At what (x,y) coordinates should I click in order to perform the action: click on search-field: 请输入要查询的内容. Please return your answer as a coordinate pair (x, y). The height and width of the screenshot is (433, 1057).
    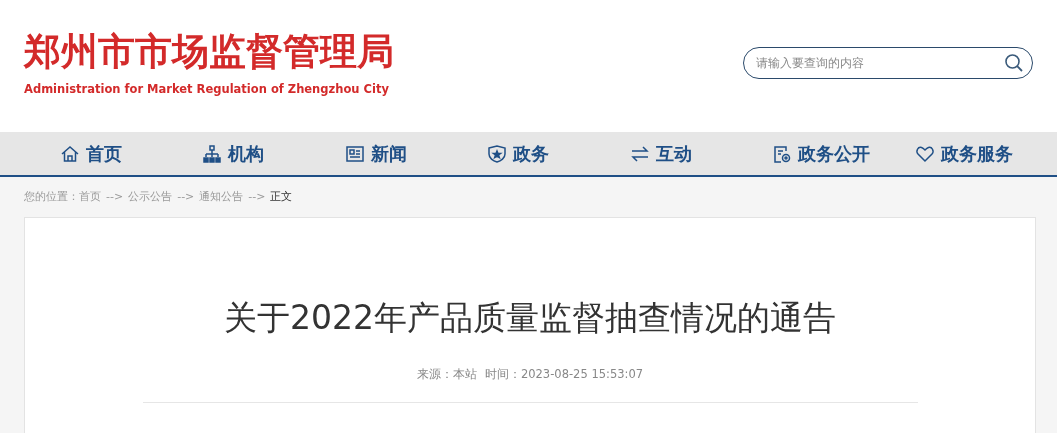
    Looking at the image, I should click on (879, 63).